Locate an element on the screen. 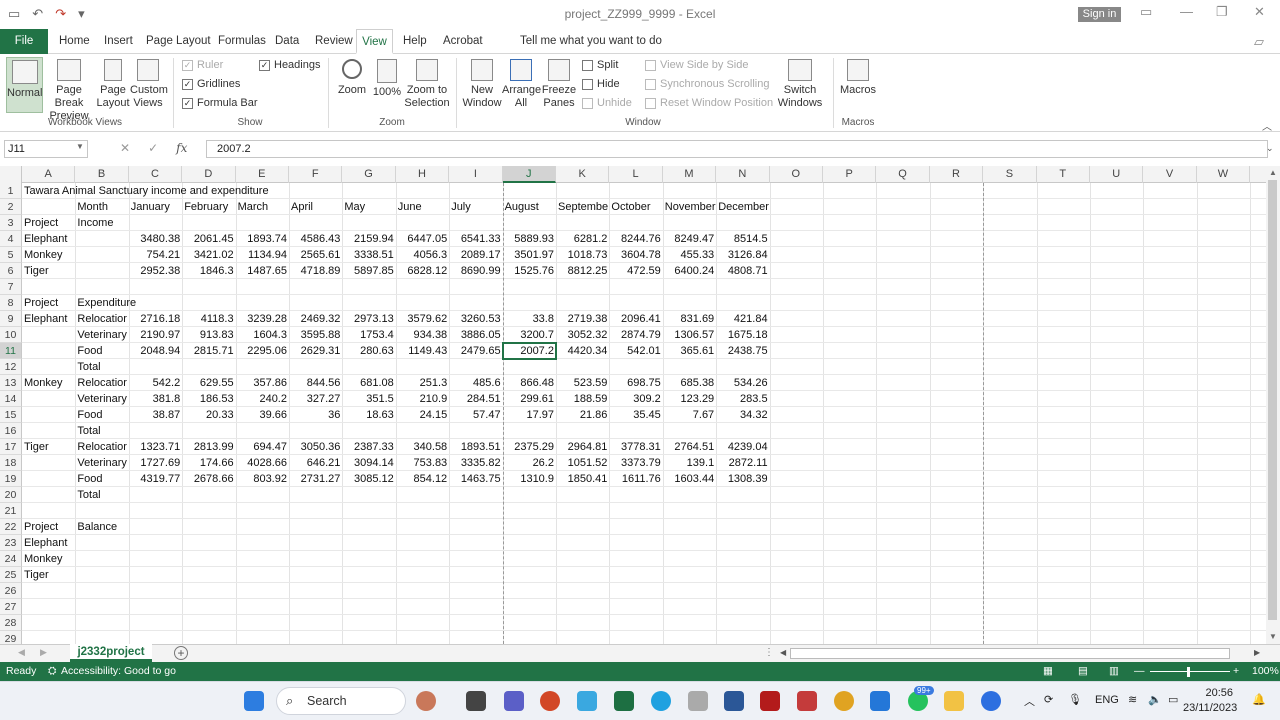  cell: 188.59 is located at coordinates (582, 399).